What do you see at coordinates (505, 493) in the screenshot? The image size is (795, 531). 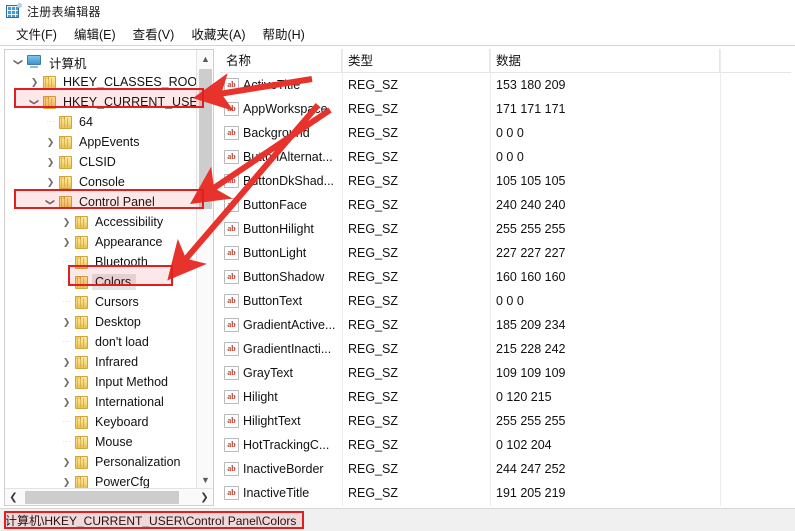 I see `table-row: ab InactiveTitle REG_SZ 191 205 219` at bounding box center [505, 493].